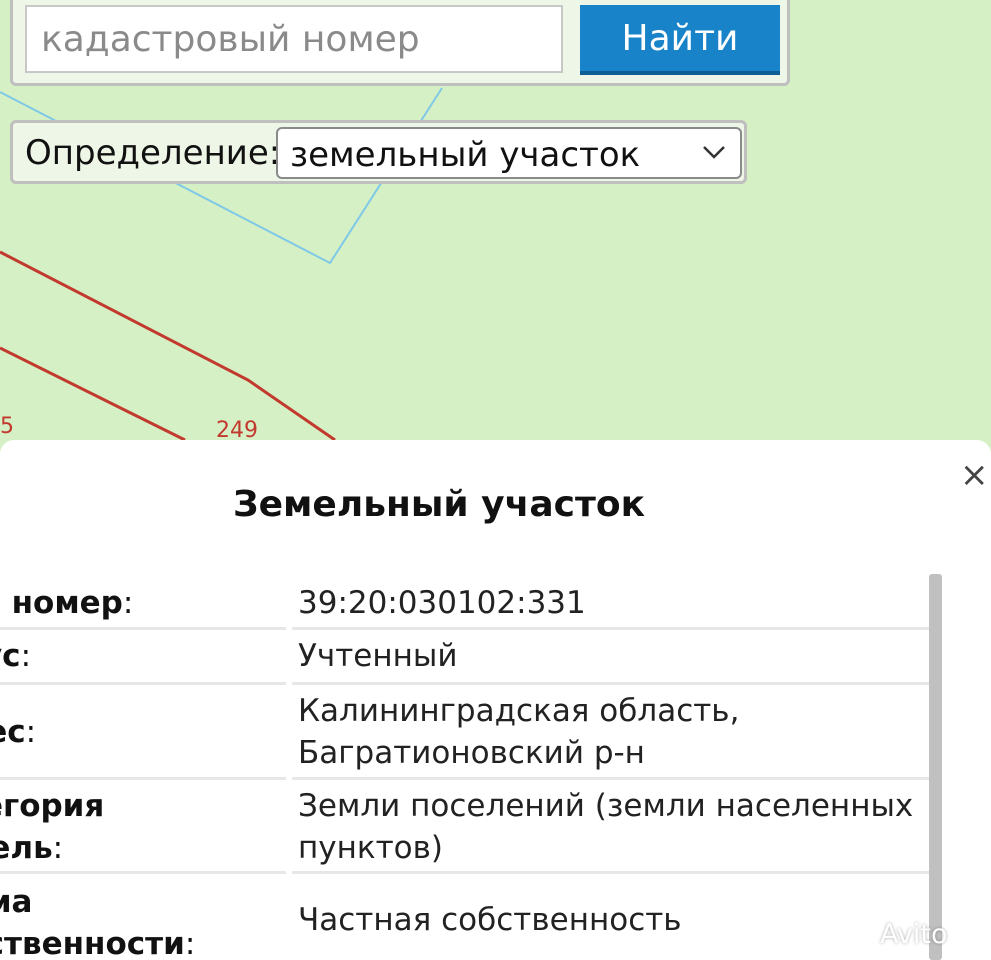 The width and height of the screenshot is (991, 960). Describe the element at coordinates (143, 828) in the screenshot. I see `row-label-cell: тегория мель:` at that location.